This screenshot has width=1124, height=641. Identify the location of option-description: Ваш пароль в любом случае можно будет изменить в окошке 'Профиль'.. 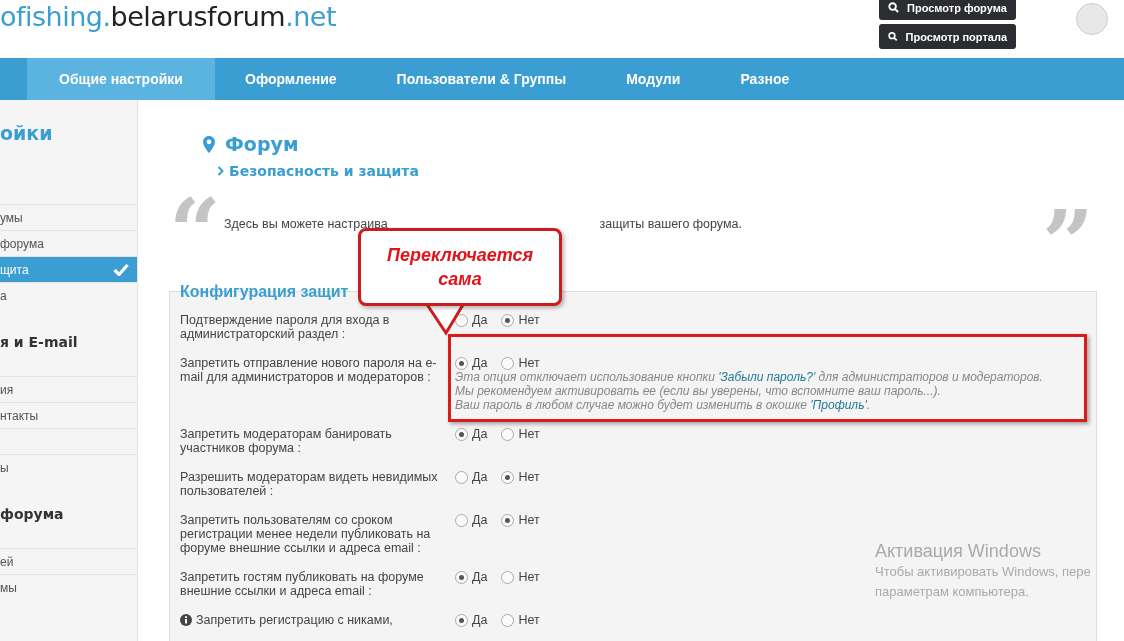
(663, 405).